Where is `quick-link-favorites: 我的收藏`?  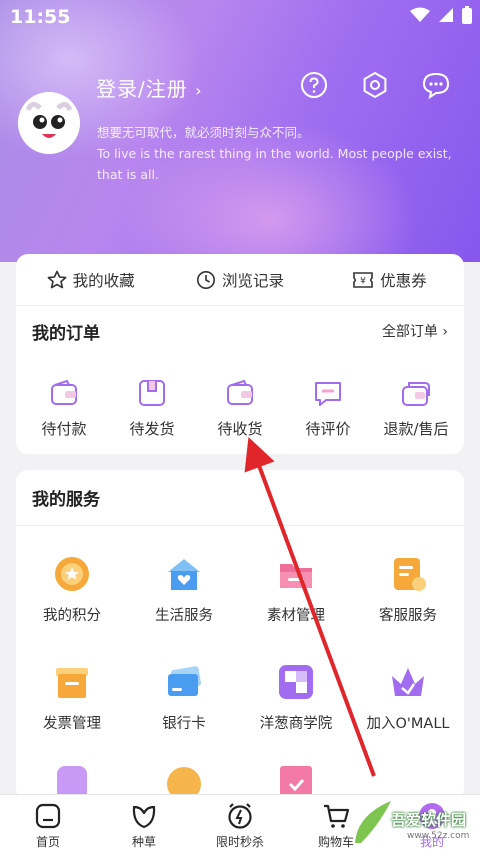
quick-link-favorites: 我的收藏 is located at coordinates (90, 280).